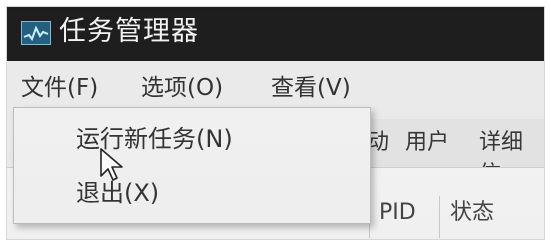 This screenshot has height=242, width=551. I want to click on tab-users: 用户, so click(427, 143).